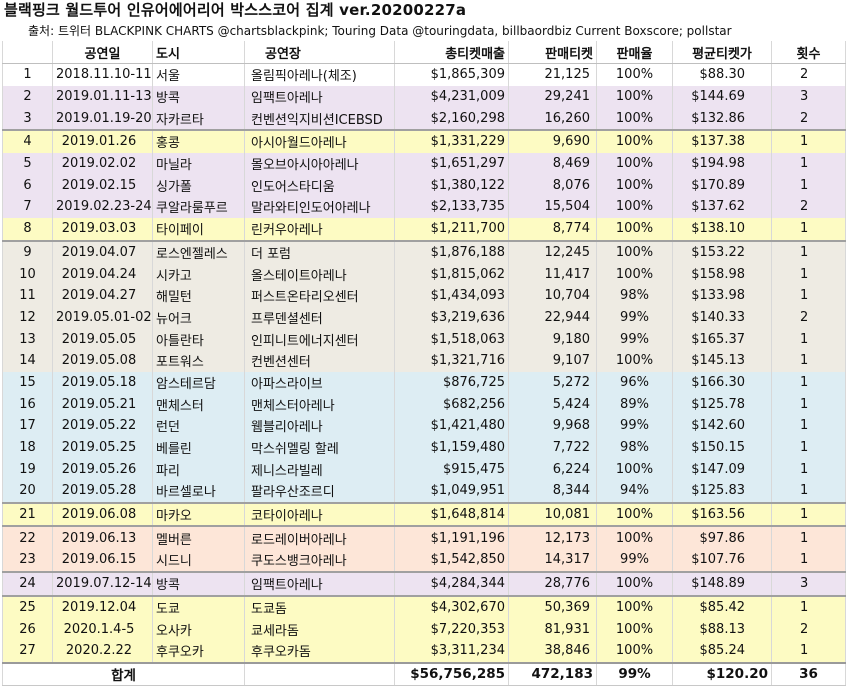 The height and width of the screenshot is (698, 850). Describe the element at coordinates (198, 469) in the screenshot. I see `cell-city: 파리` at that location.